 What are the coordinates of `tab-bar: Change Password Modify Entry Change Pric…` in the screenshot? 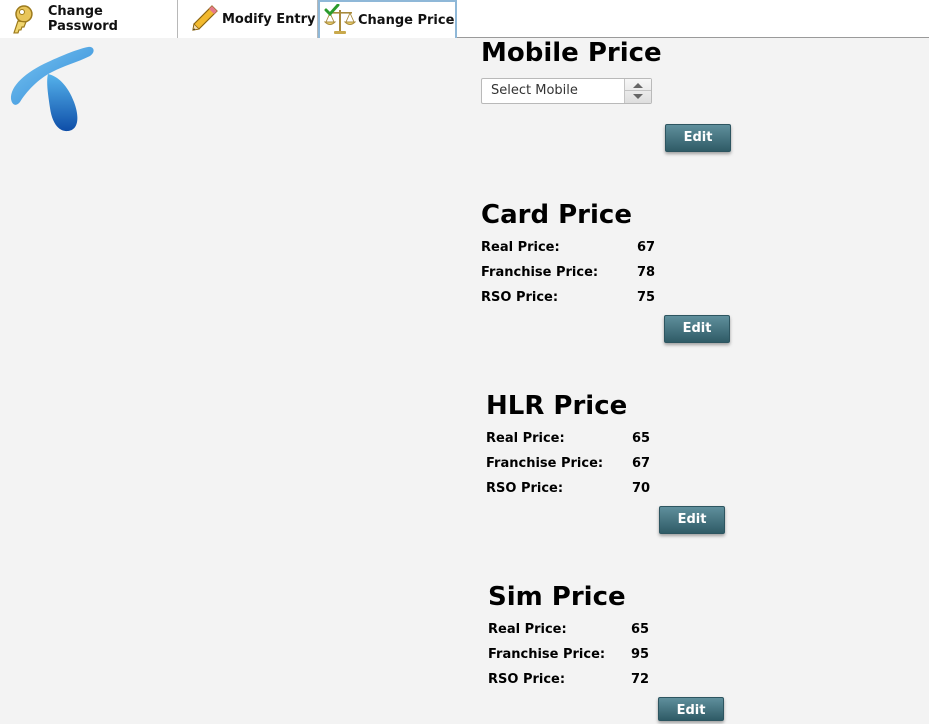 It's located at (464, 19).